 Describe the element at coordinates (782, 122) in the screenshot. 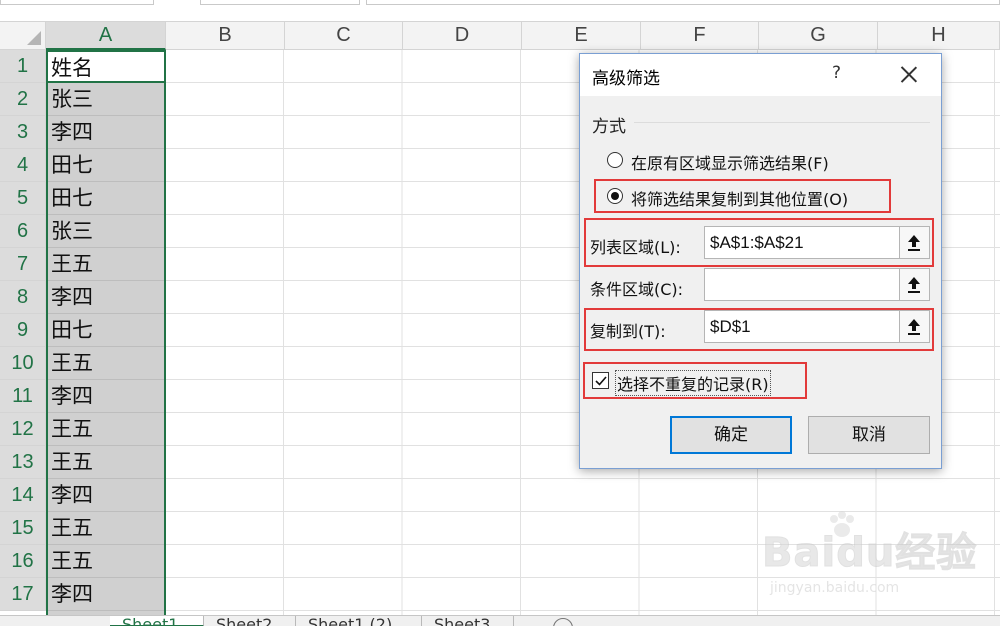

I see `group-divider` at that location.